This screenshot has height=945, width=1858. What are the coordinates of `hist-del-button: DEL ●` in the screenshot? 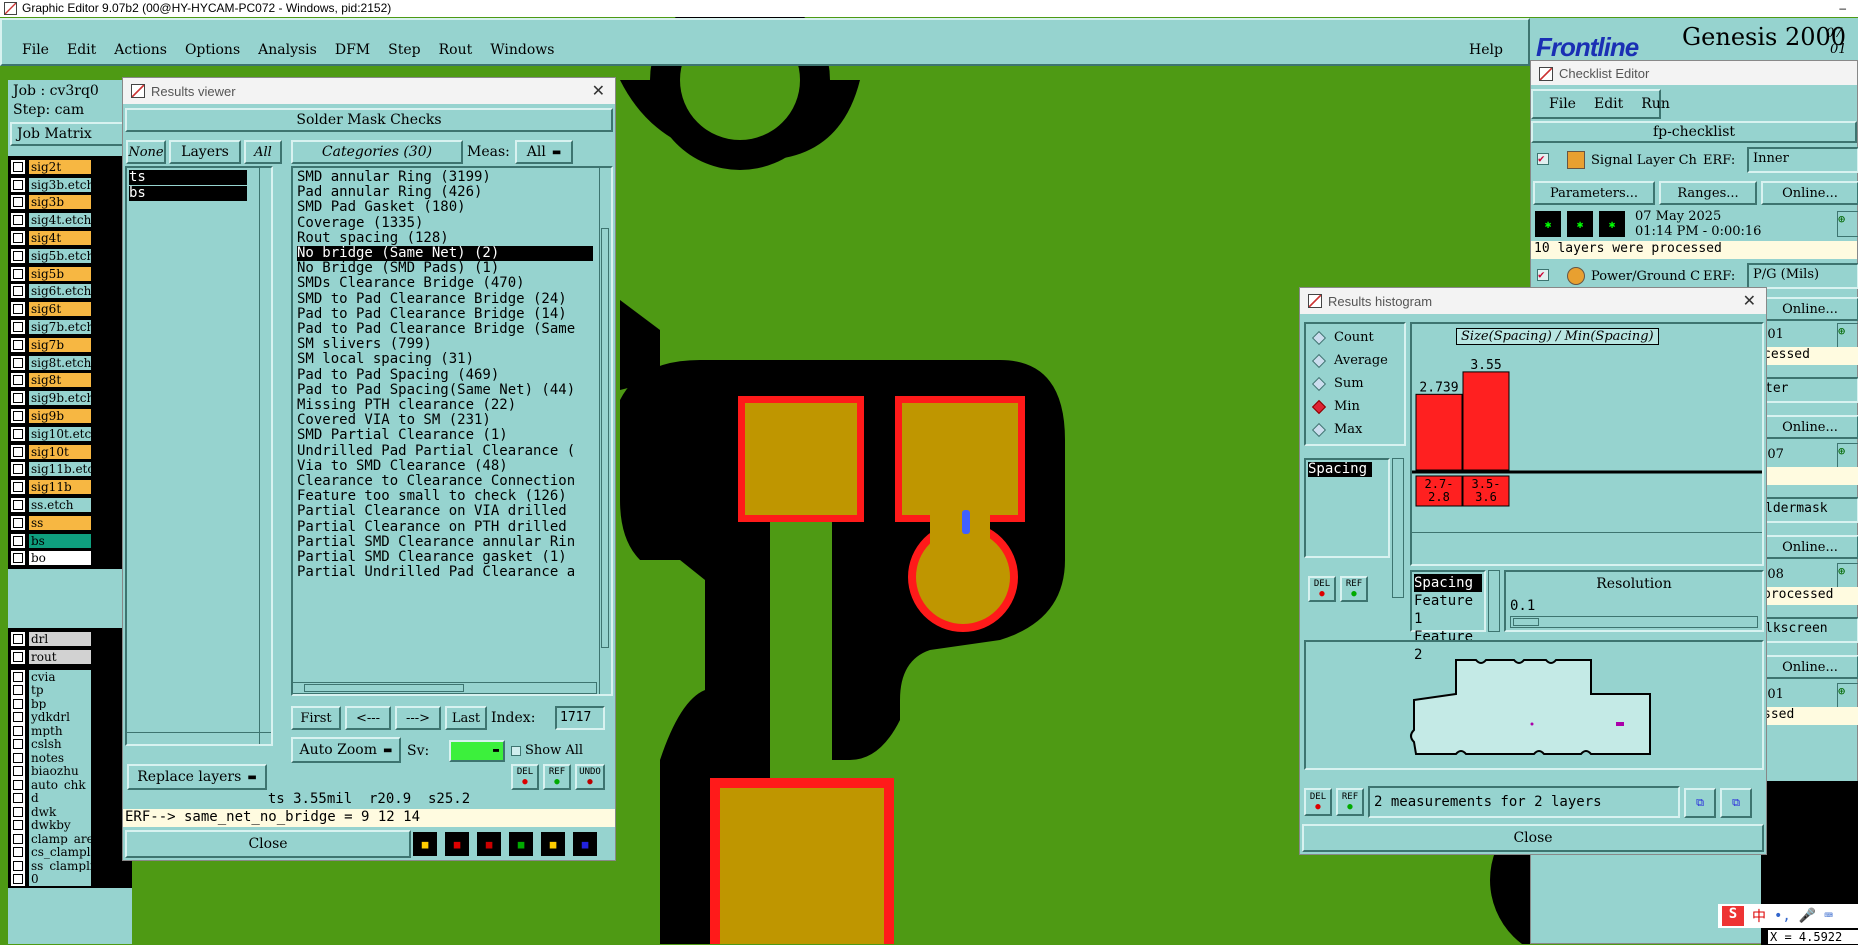 It's located at (1322, 589).